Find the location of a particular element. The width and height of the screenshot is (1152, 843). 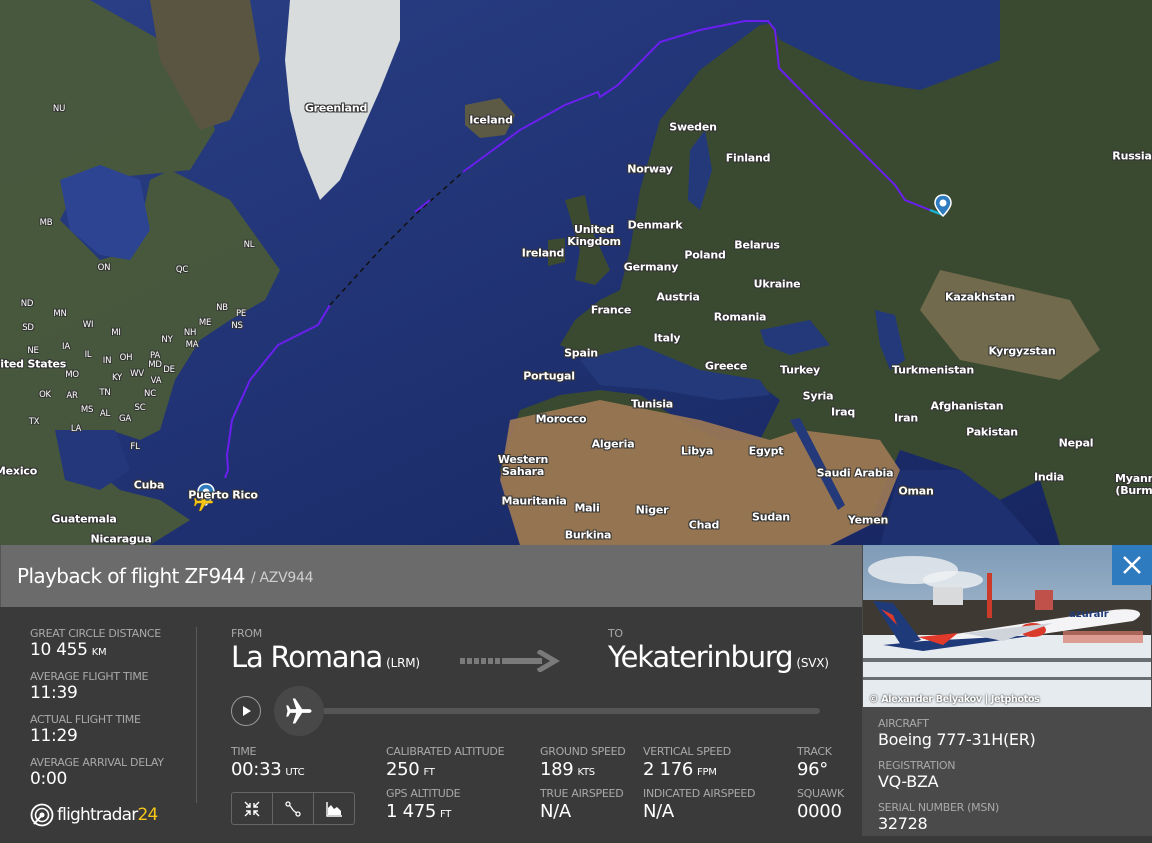

serial-number: SERIAL NUMBER (MSN) 32728 is located at coordinates (956, 822).